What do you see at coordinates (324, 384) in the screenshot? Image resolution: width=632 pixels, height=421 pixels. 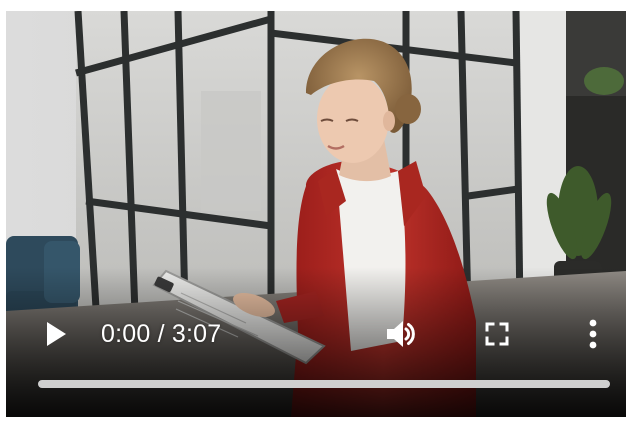 I see `seek-bar` at bounding box center [324, 384].